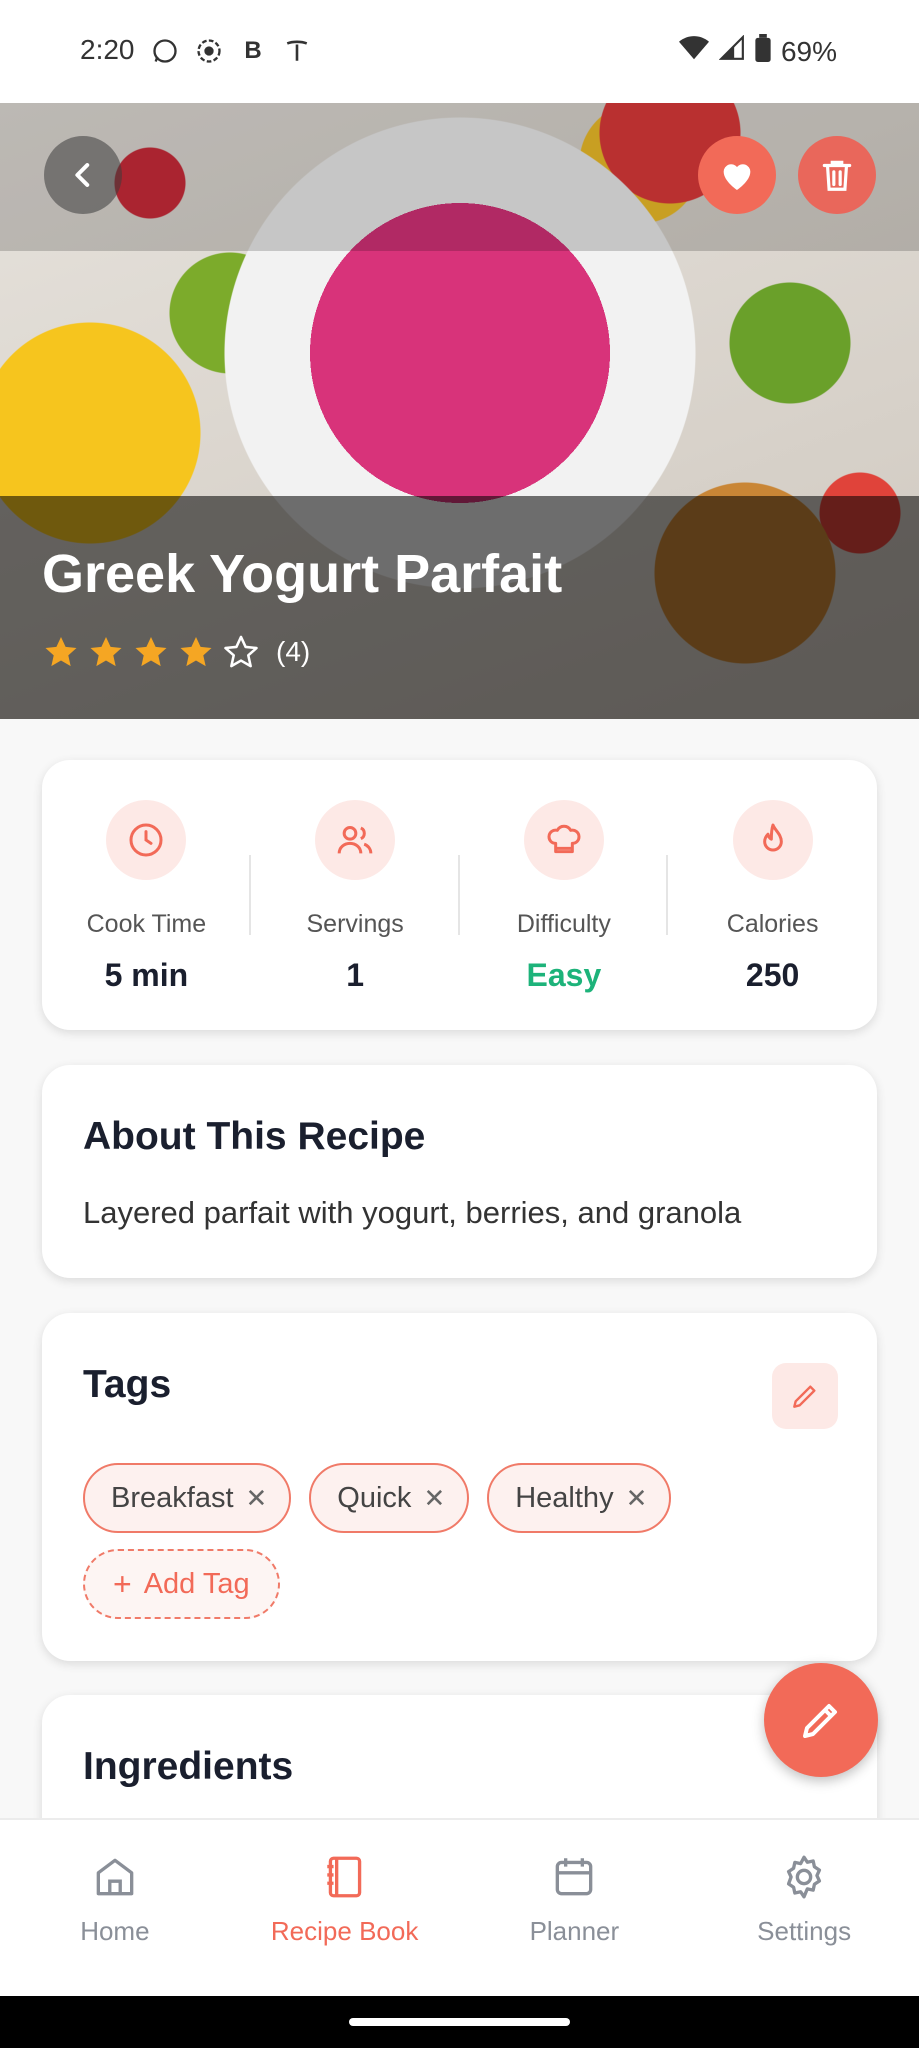  I want to click on stat-calories: Calories 250, so click(772, 895).